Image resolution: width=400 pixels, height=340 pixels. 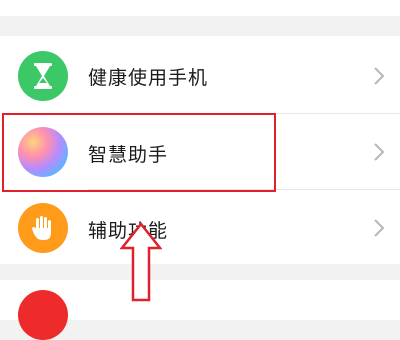 I want to click on settings-item-label: 健康使用手机, so click(x=148, y=78).